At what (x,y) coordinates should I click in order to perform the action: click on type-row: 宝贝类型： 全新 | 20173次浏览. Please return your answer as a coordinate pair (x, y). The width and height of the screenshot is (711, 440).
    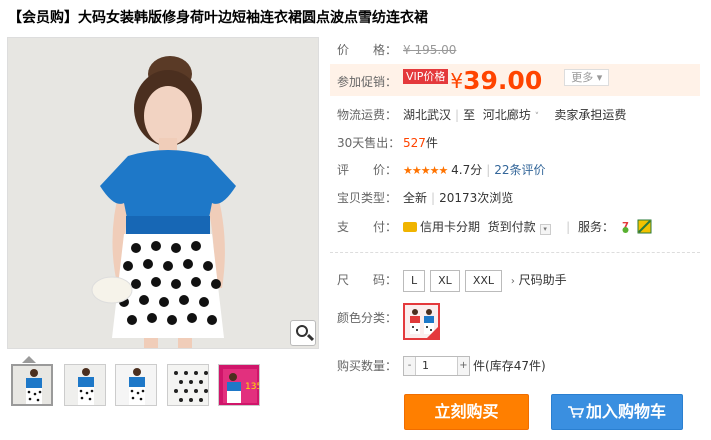
    Looking at the image, I should click on (425, 198).